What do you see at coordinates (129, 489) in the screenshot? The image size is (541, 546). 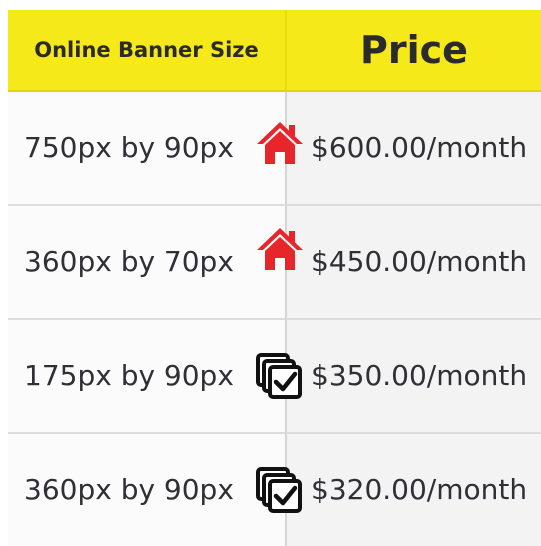 I see `banner-size: 360px by 90px` at bounding box center [129, 489].